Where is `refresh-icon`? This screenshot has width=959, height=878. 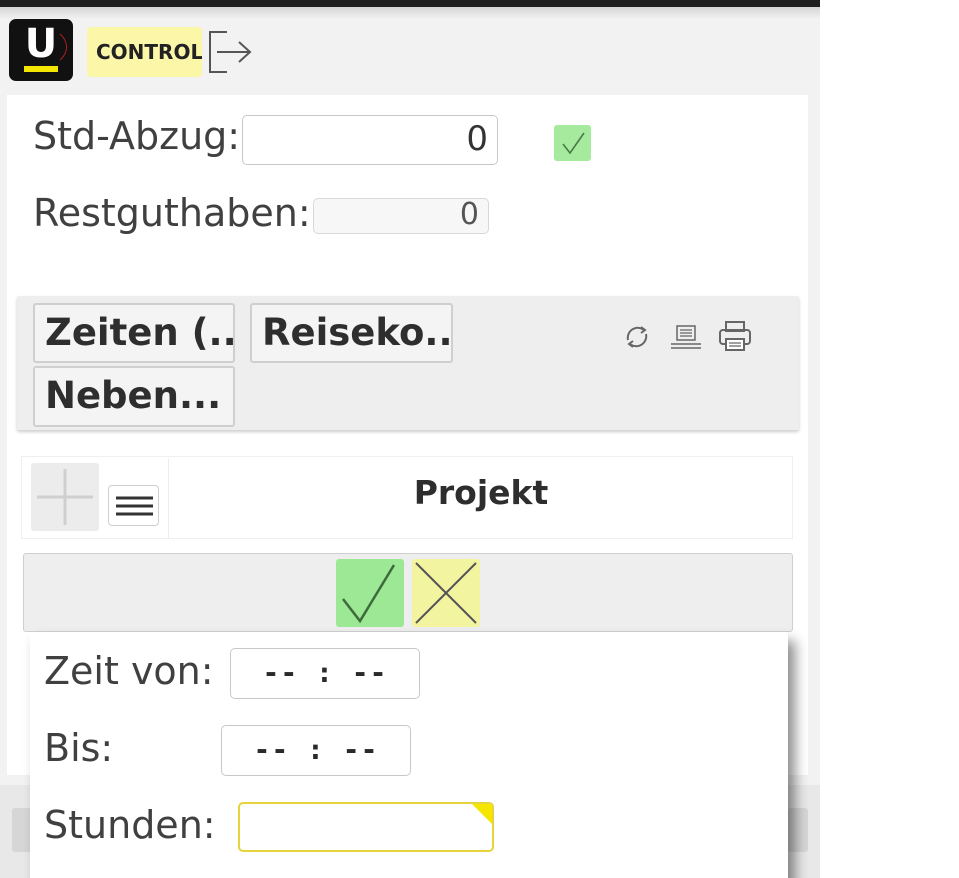
refresh-icon is located at coordinates (637, 337).